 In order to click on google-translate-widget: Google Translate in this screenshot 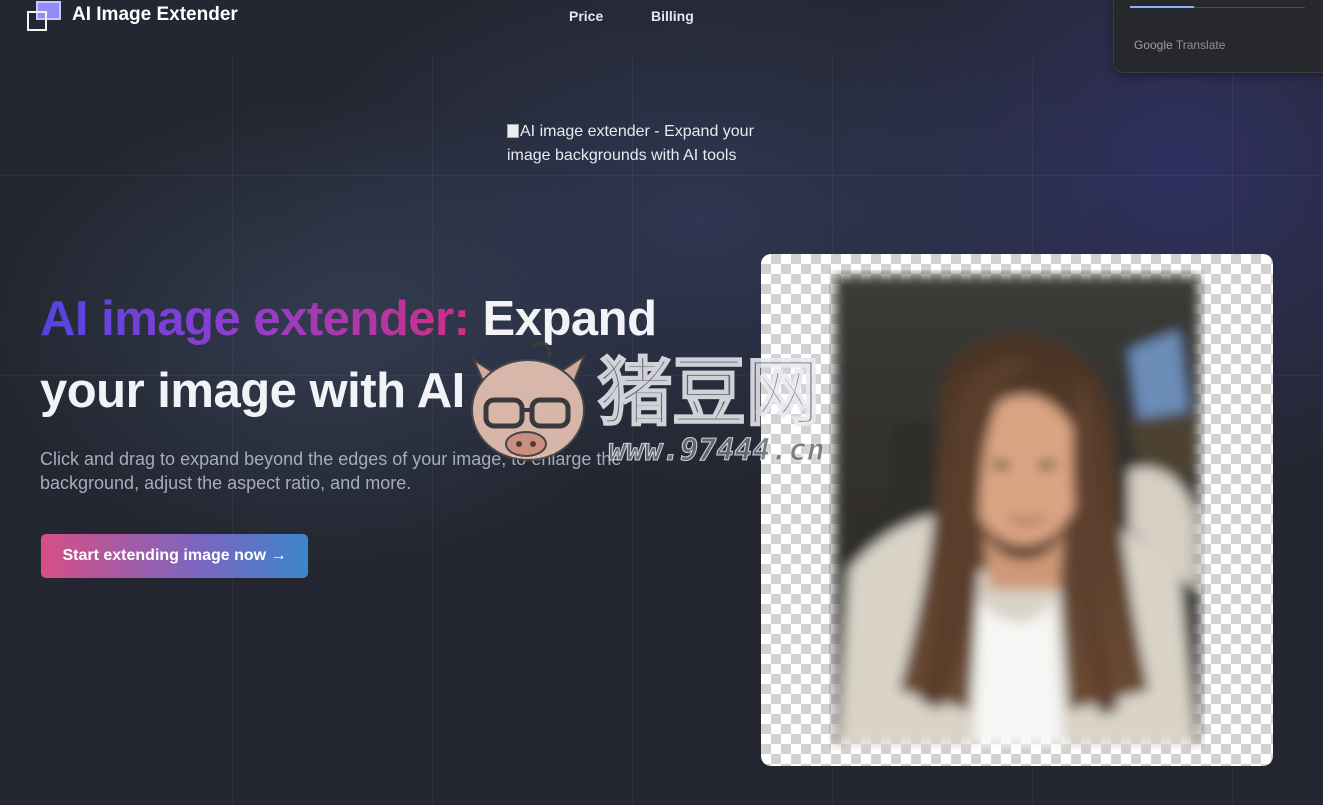, I will do `click(1218, 36)`.